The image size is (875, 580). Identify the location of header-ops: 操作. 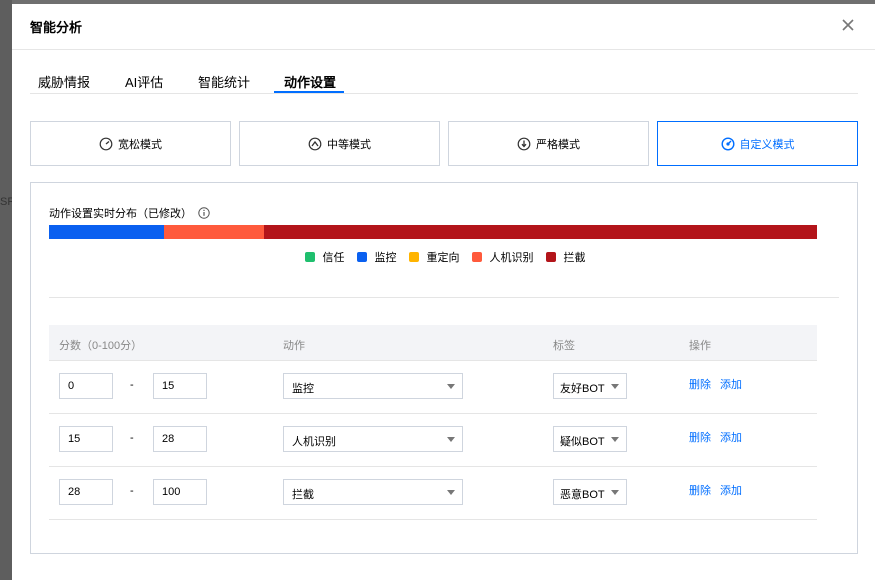
(700, 346).